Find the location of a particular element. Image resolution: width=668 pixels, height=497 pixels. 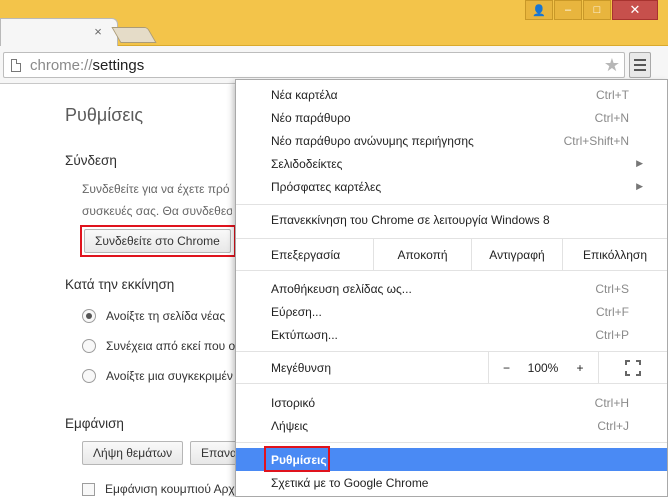

menu-item-downloads: Λήψεις Ctrl+J is located at coordinates (451, 425).